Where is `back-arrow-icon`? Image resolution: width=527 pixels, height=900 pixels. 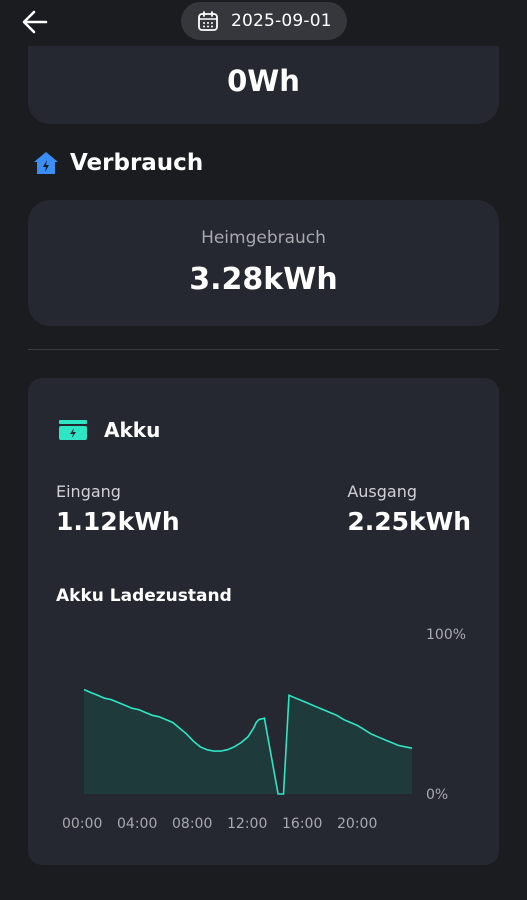 back-arrow-icon is located at coordinates (35, 22).